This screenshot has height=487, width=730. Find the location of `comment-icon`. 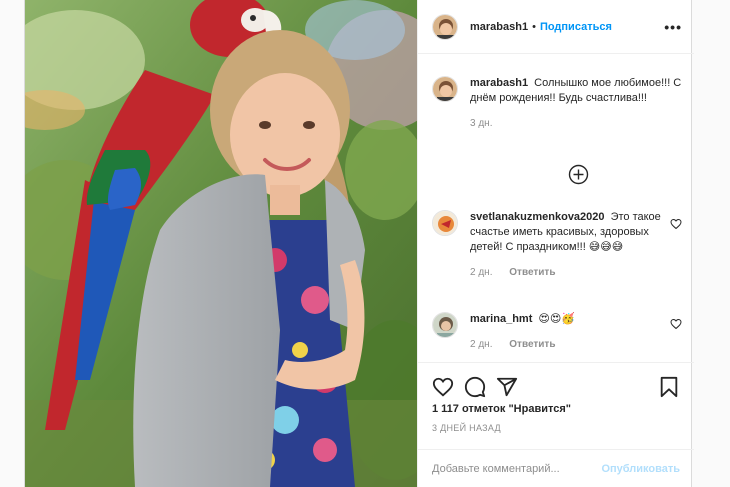

comment-icon is located at coordinates (475, 387).